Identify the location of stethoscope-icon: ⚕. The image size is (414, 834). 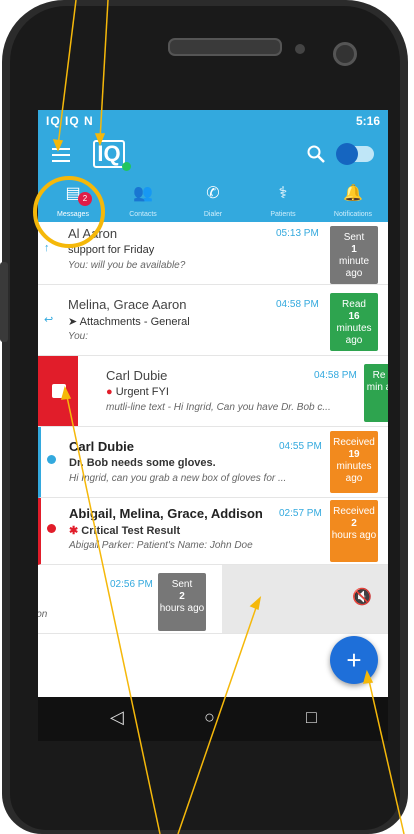
(283, 193).